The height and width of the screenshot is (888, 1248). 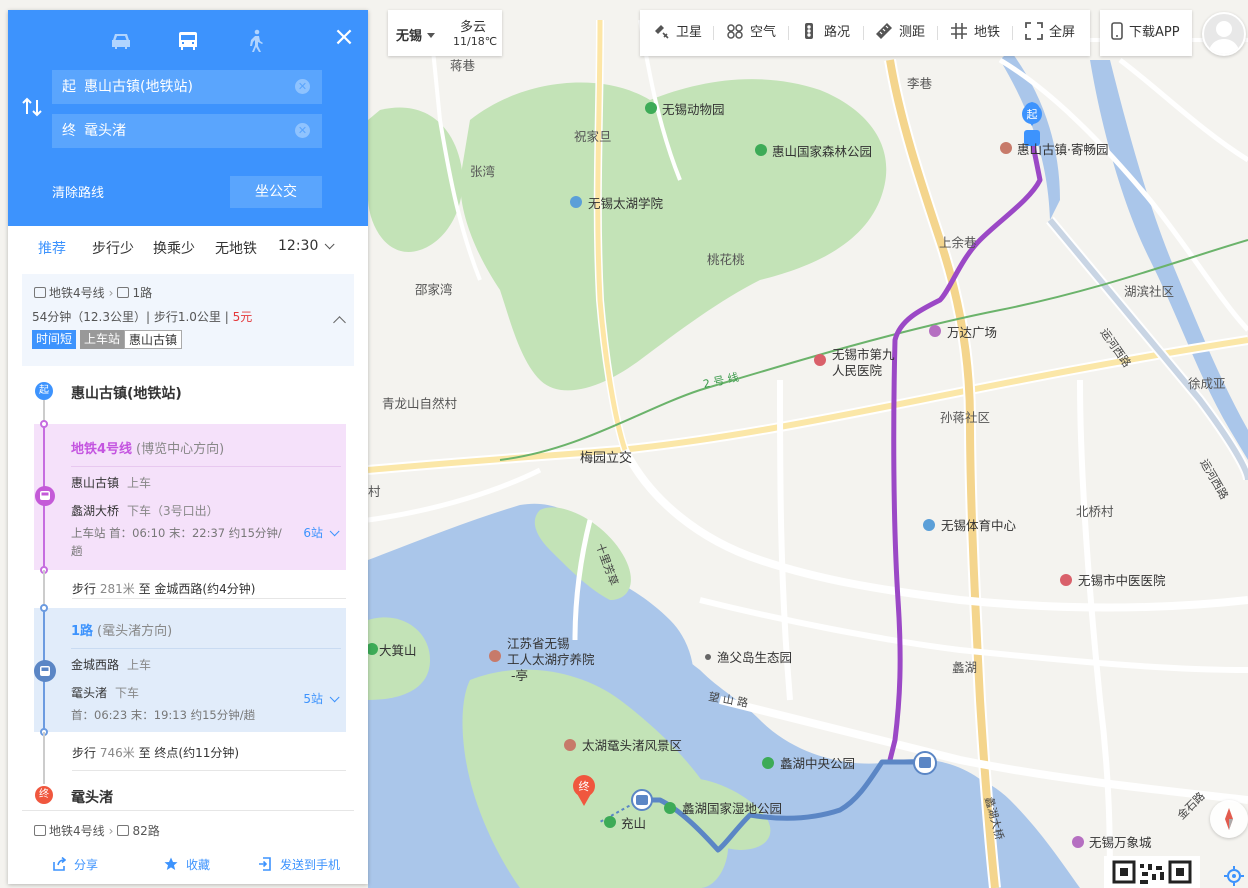 I want to click on clear-end-icon: ✕, so click(x=302, y=130).